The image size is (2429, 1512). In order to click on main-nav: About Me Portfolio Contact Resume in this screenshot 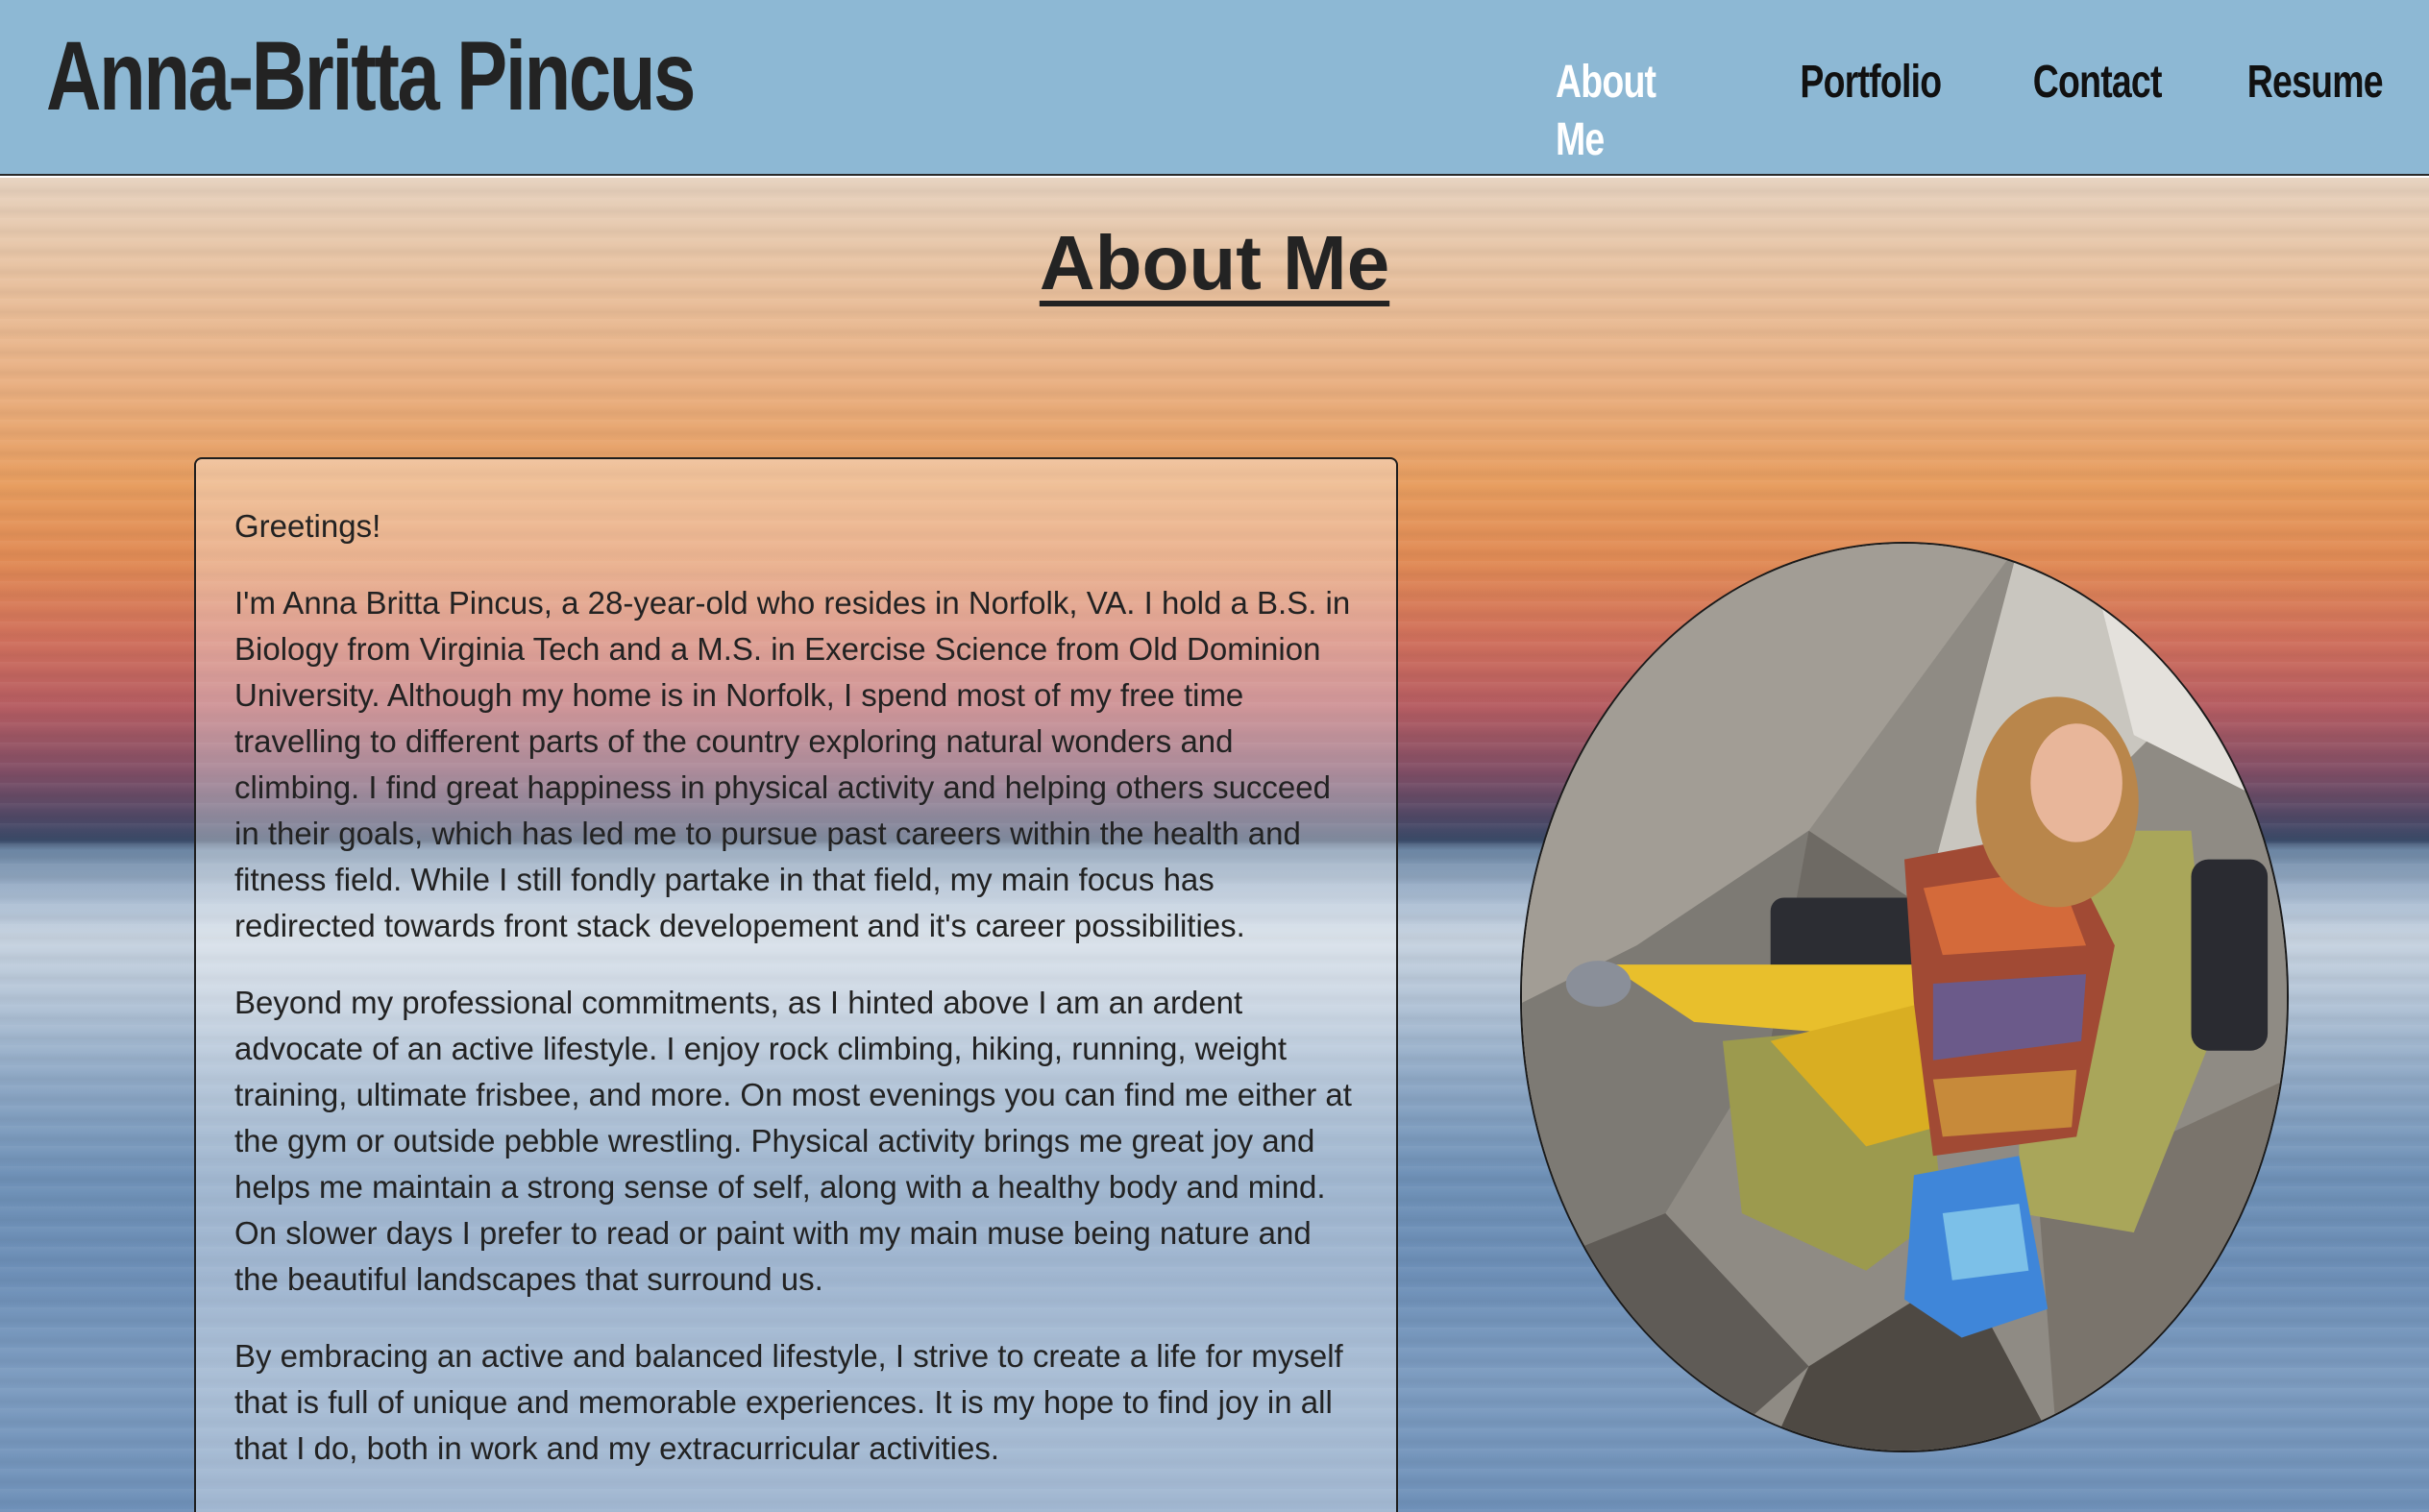, I will do `click(1948, 111)`.